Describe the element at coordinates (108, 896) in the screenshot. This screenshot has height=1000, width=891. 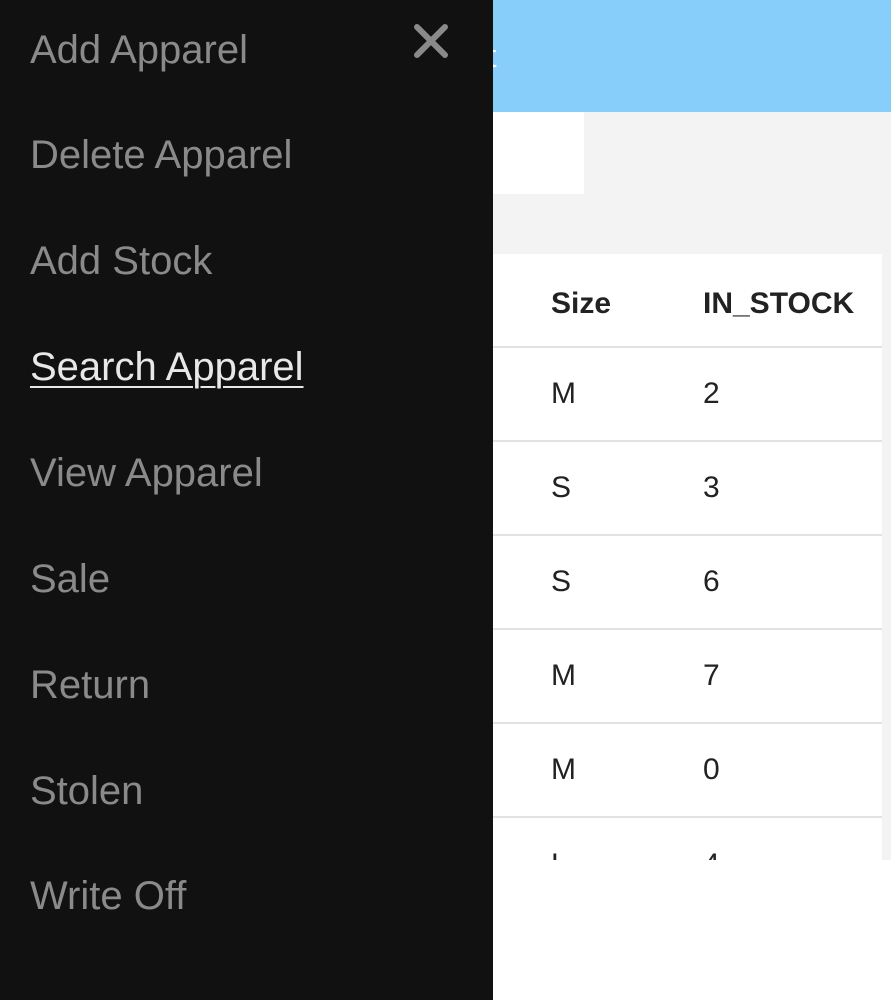
I see `nav-item-write-off: Write Off` at that location.